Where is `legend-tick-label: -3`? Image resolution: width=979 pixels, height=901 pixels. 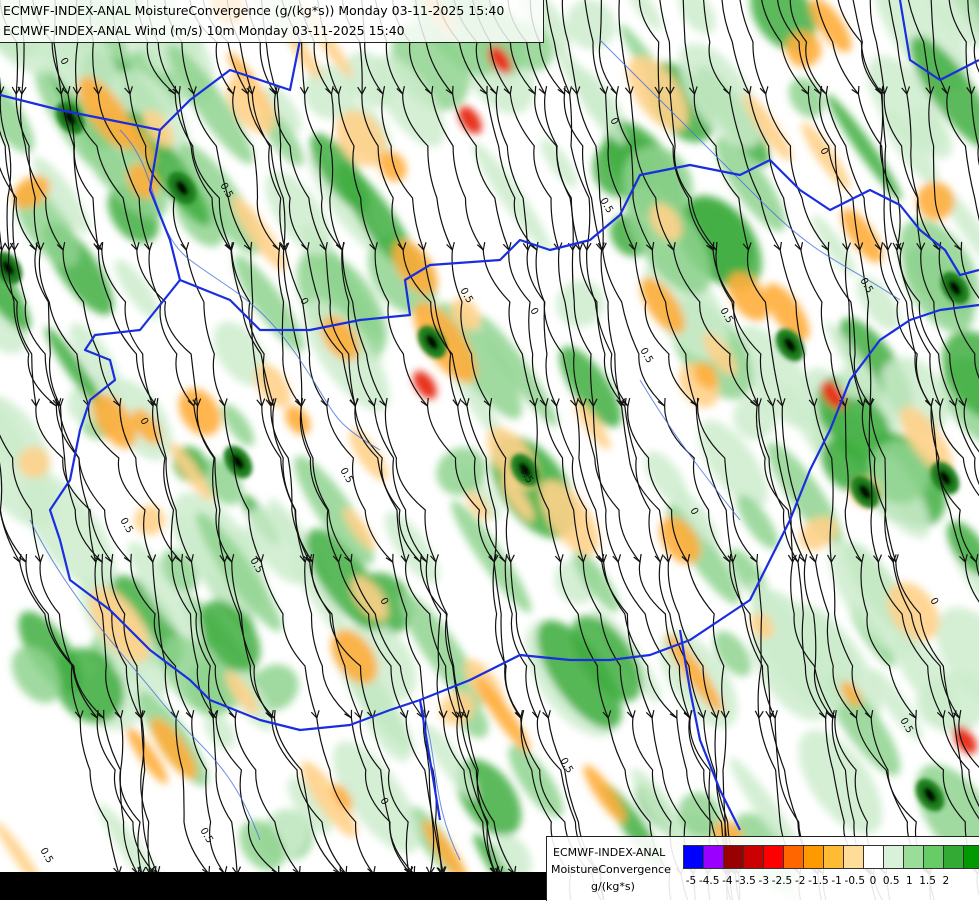 legend-tick-label: -3 is located at coordinates (764, 881).